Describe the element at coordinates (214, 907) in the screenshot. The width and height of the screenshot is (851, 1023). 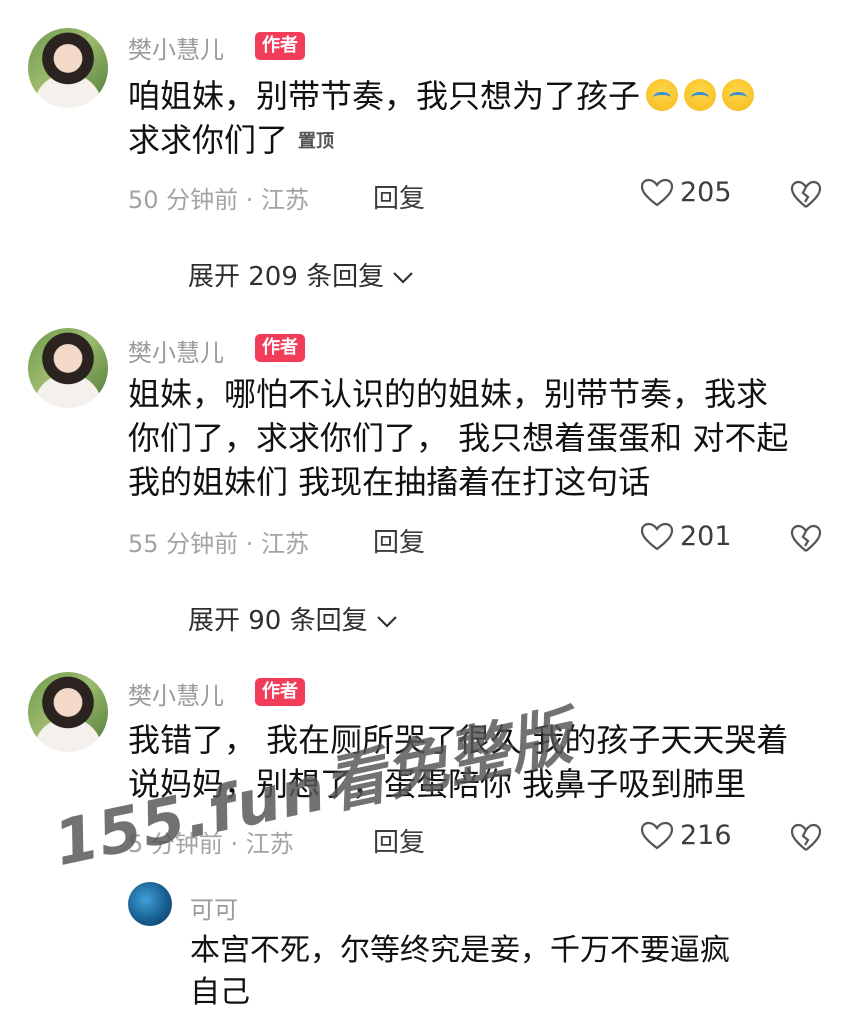
I see `reply-username: 可可` at that location.